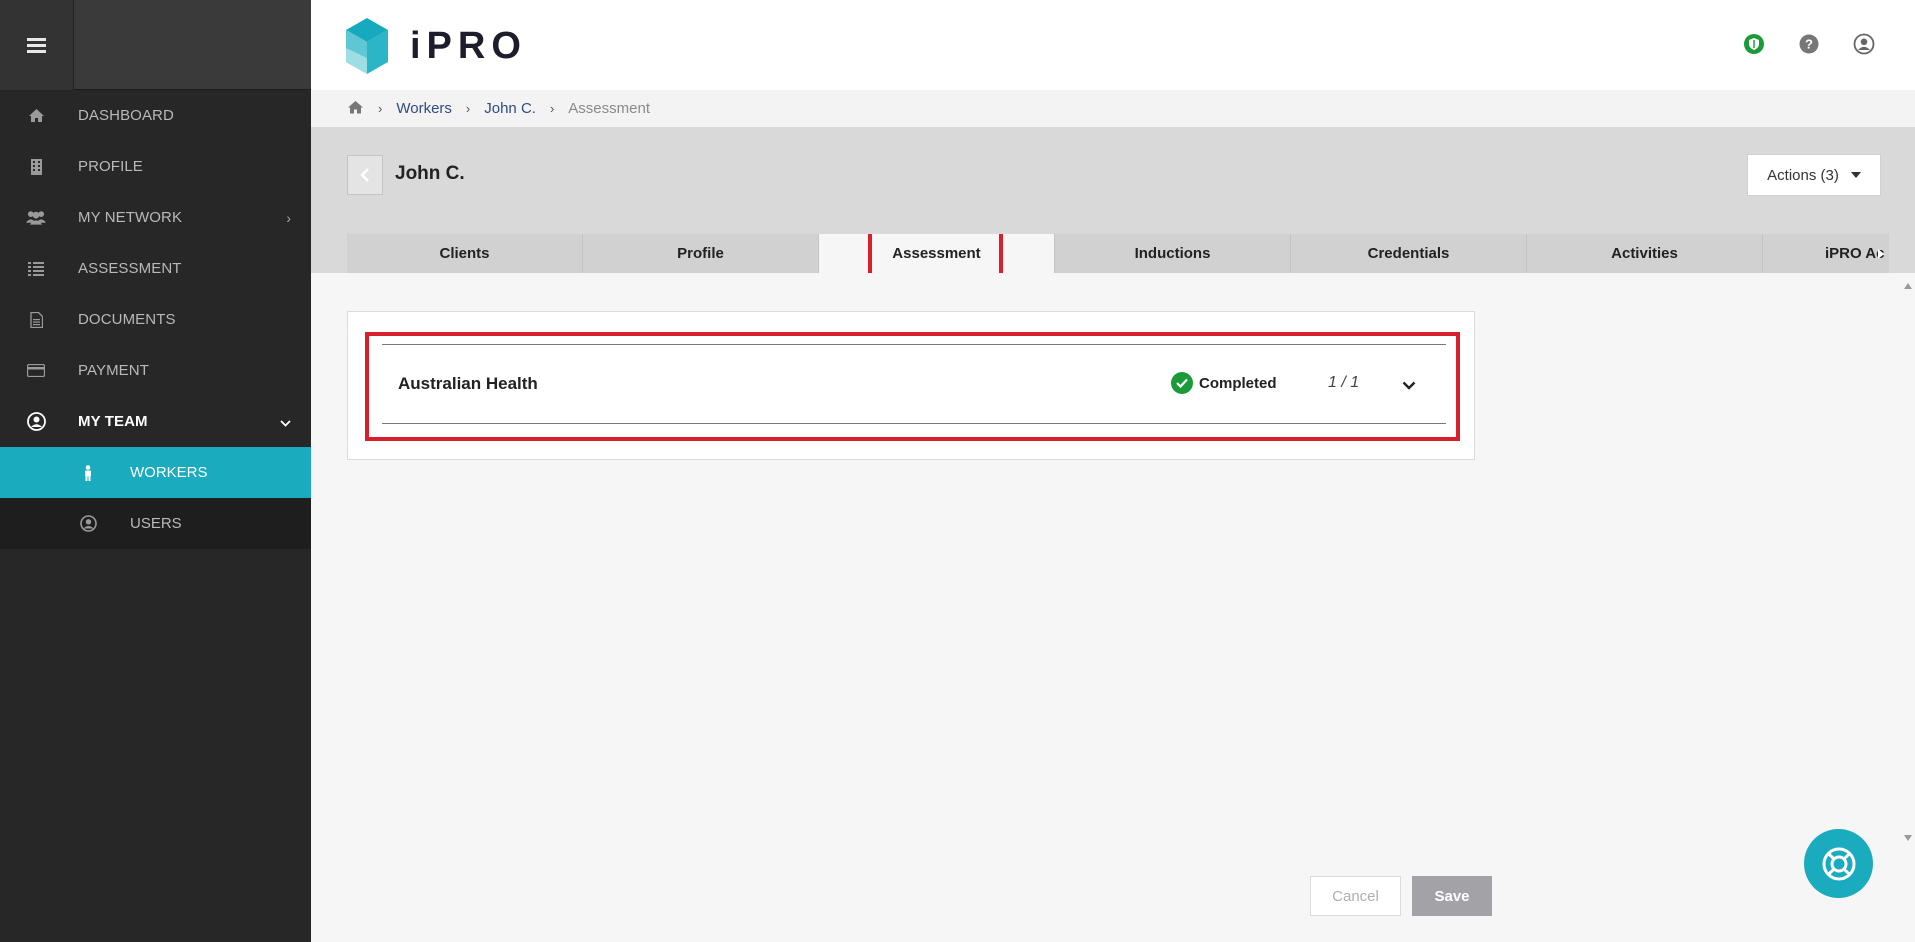 The height and width of the screenshot is (942, 1915). I want to click on sidebar-subitem-workers: WORKERS, so click(155, 472).